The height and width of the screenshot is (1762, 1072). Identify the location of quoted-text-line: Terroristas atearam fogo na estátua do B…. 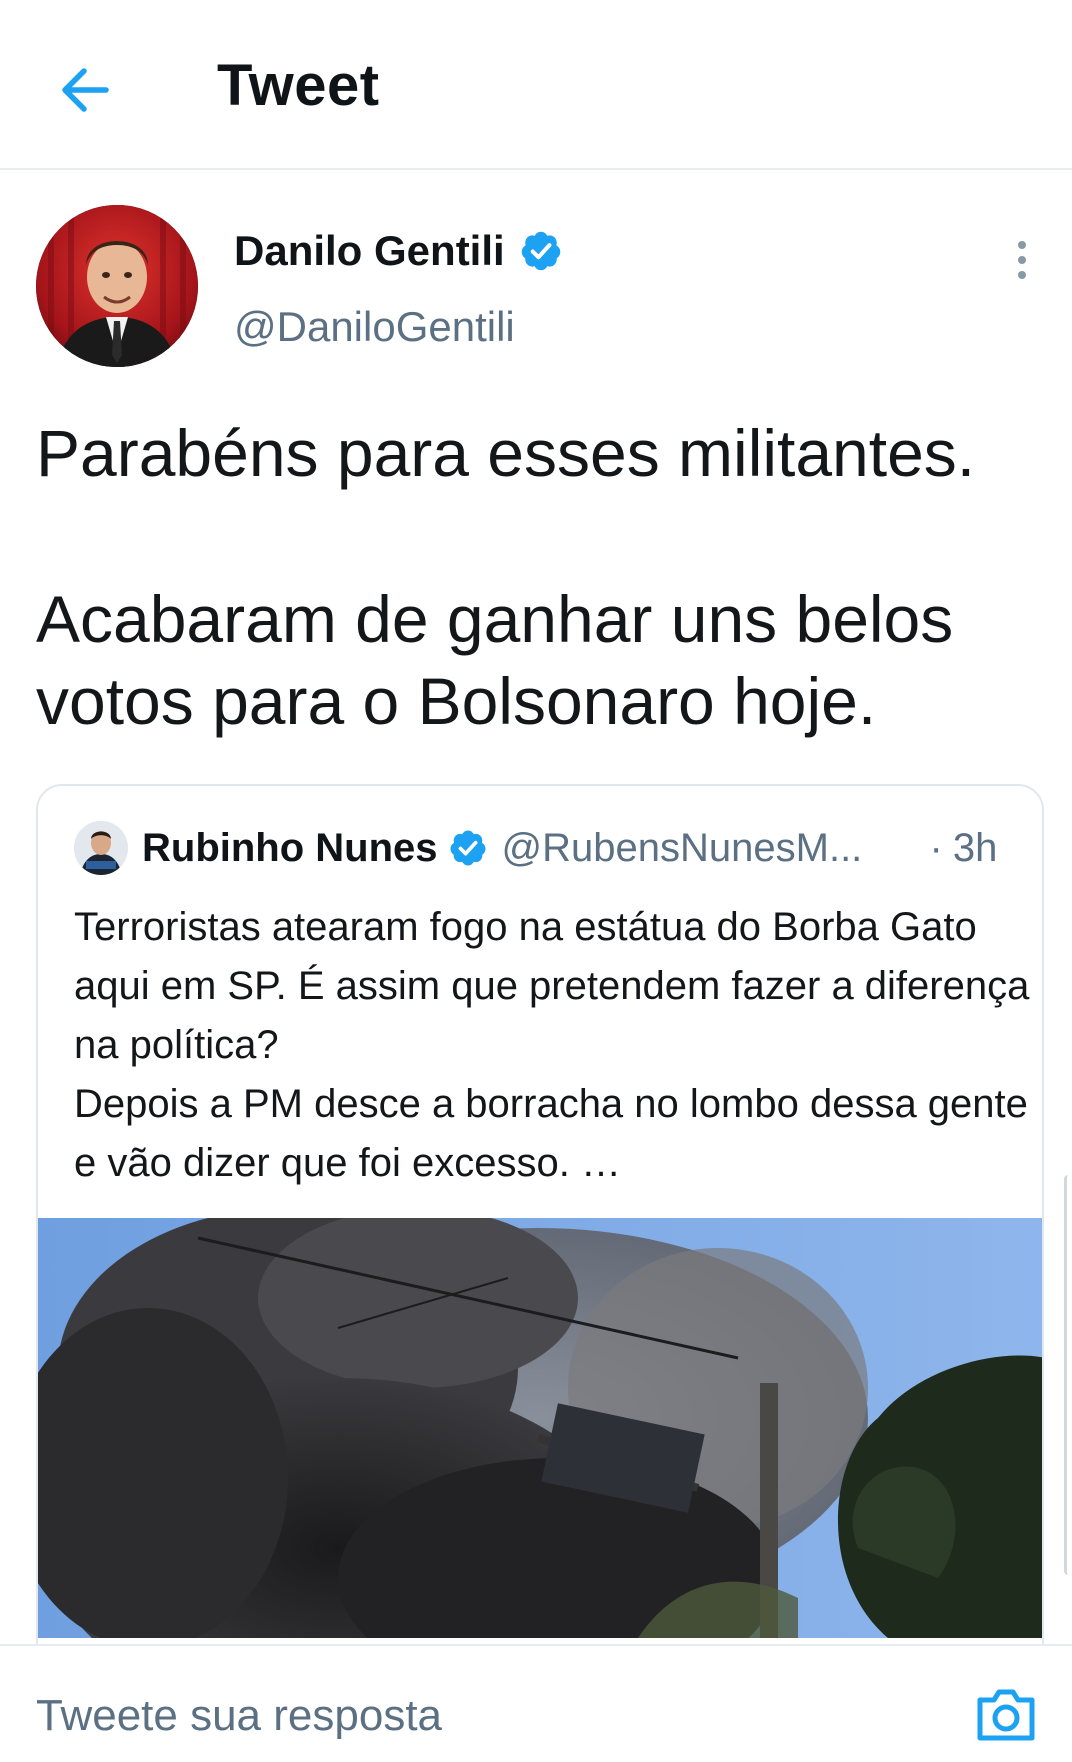
(552, 986).